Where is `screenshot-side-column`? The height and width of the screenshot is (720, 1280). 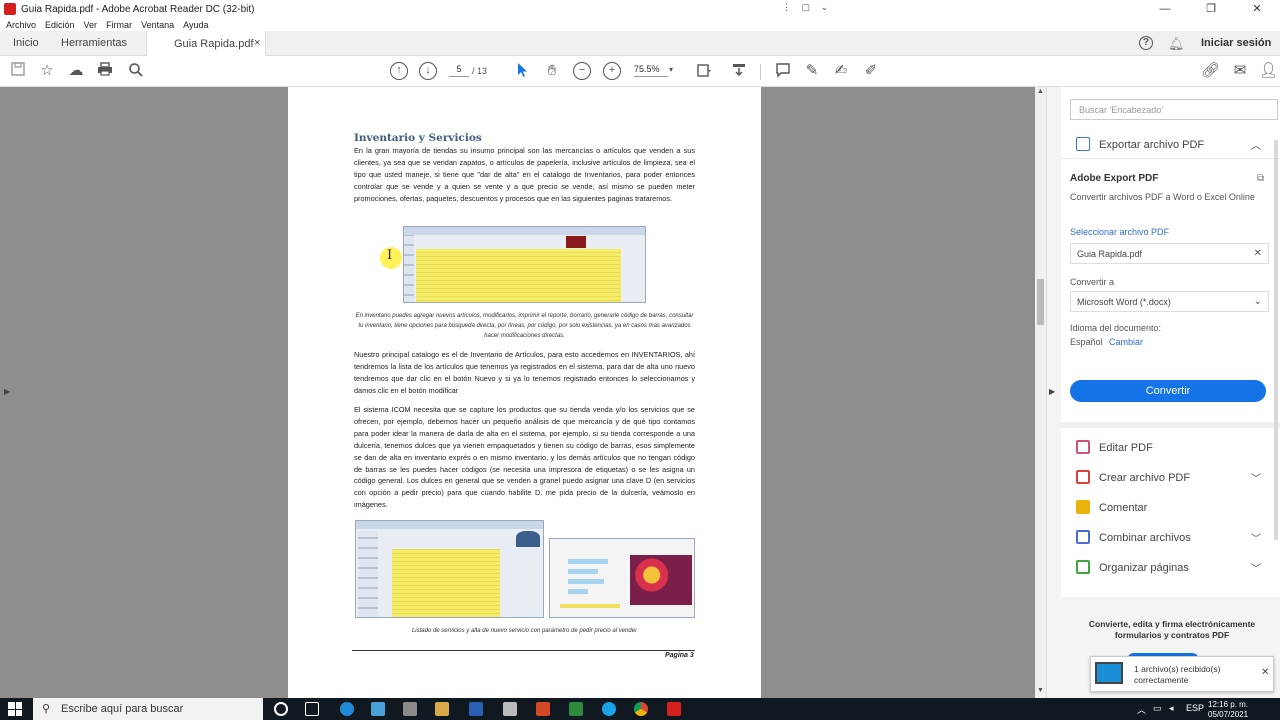 screenshot-side-column is located at coordinates (409, 268).